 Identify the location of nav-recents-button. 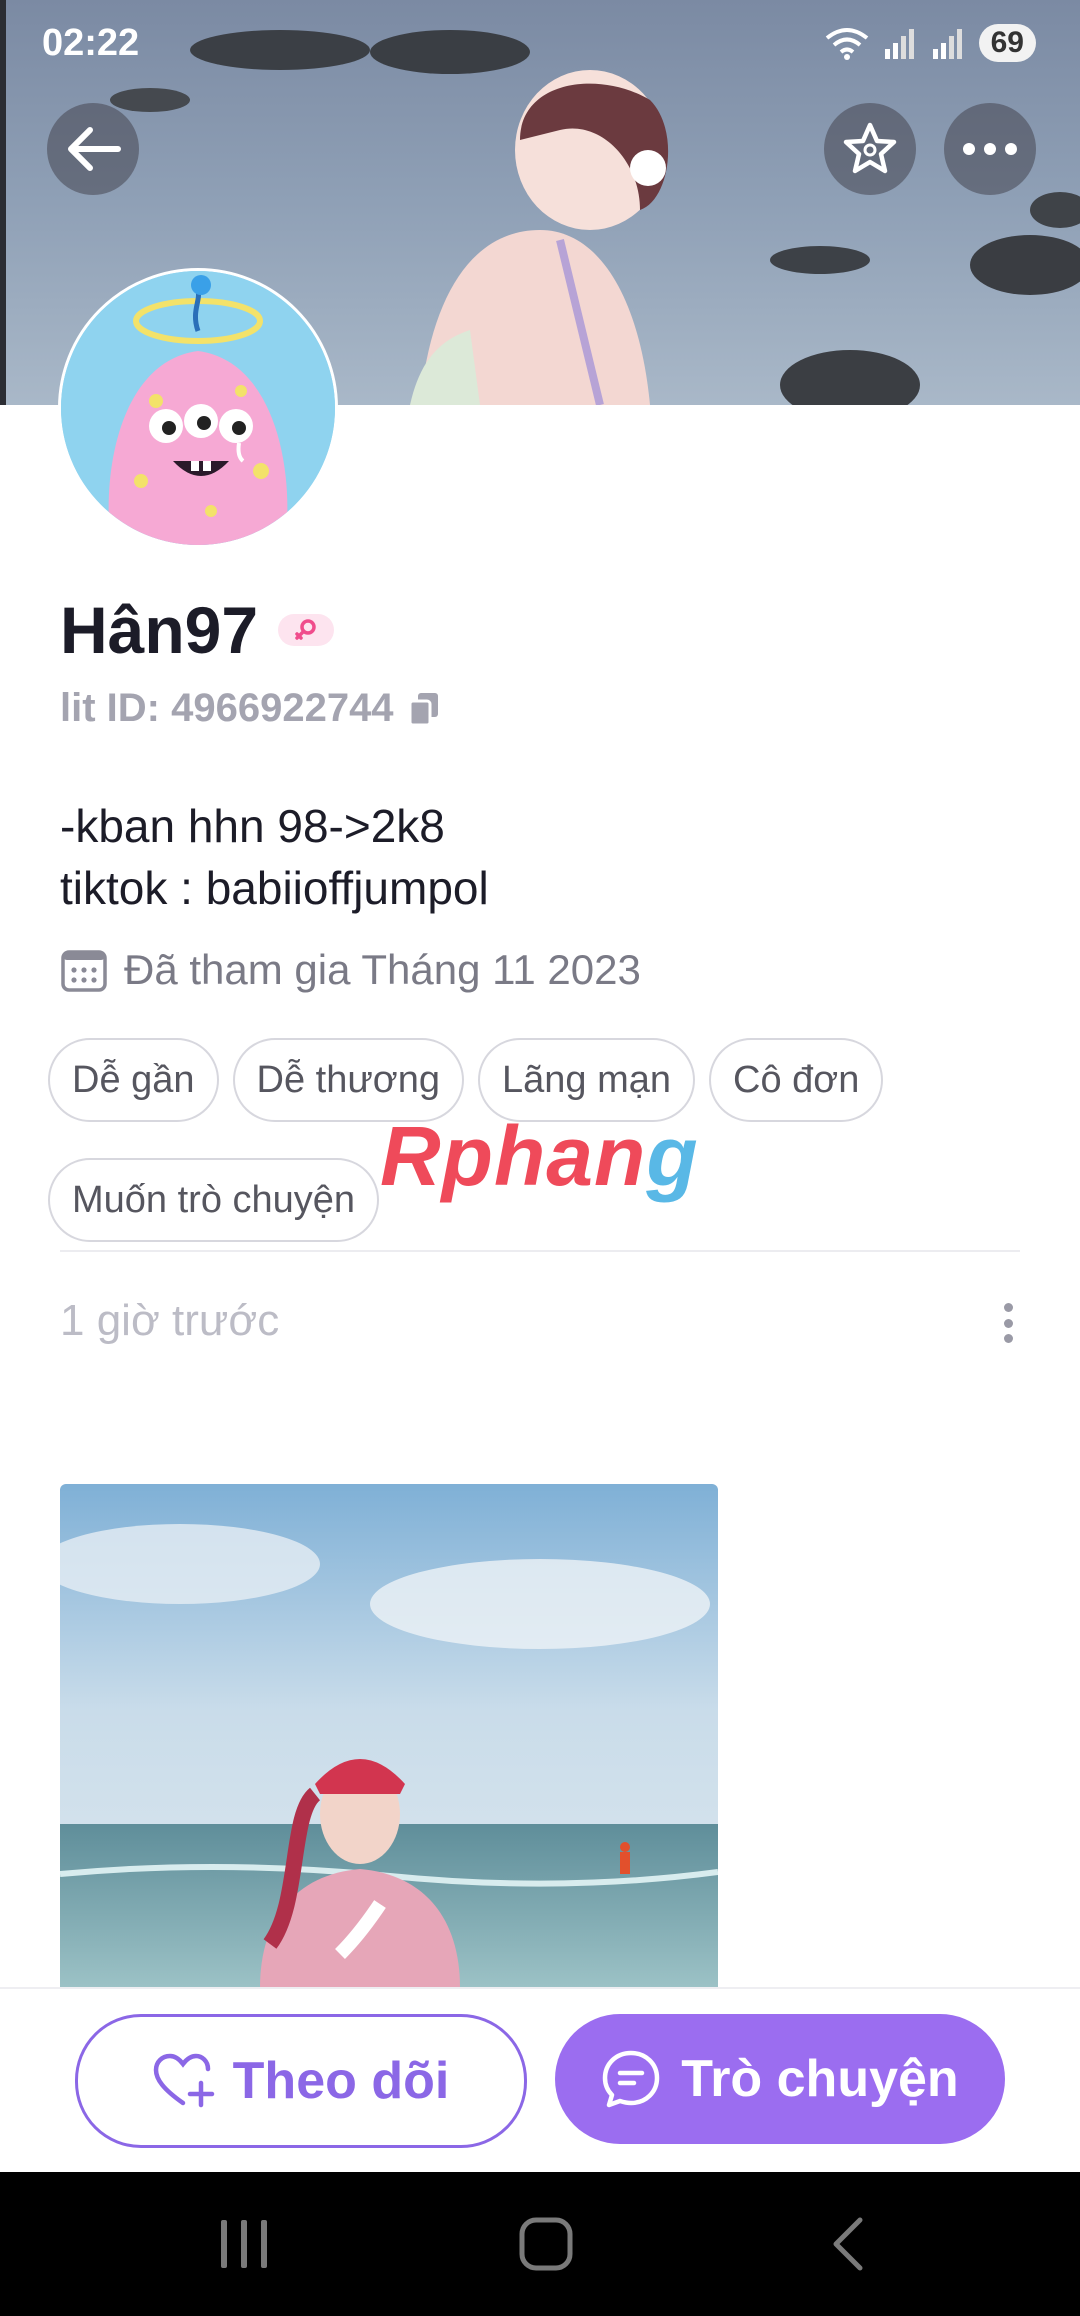
(244, 2244).